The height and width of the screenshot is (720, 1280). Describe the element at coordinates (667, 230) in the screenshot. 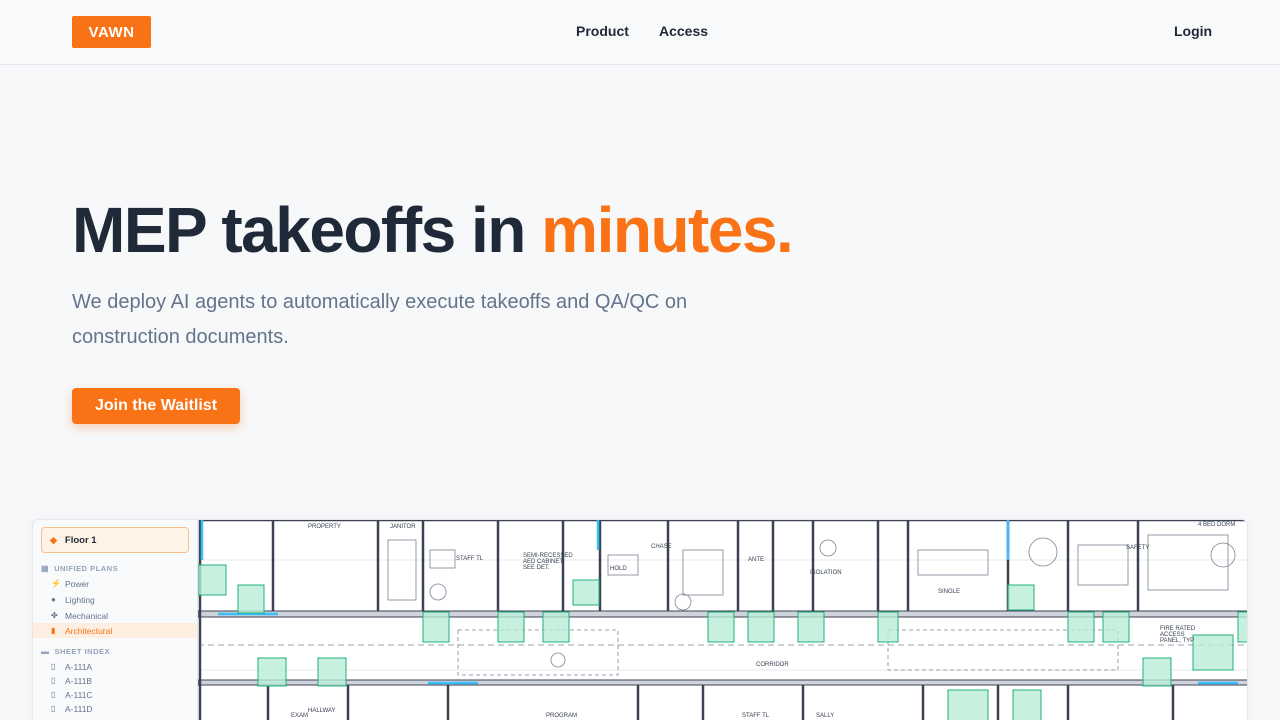

I see `hero-title-accent: minutes.` at that location.